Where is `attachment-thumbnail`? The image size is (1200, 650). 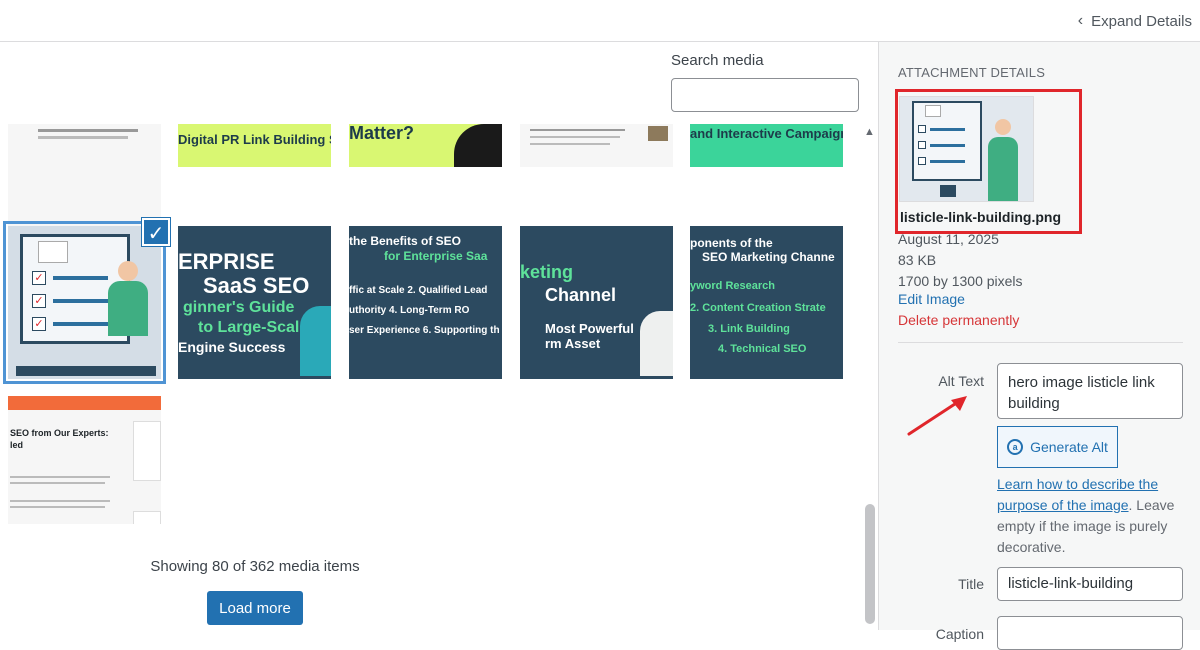 attachment-thumbnail is located at coordinates (966, 149).